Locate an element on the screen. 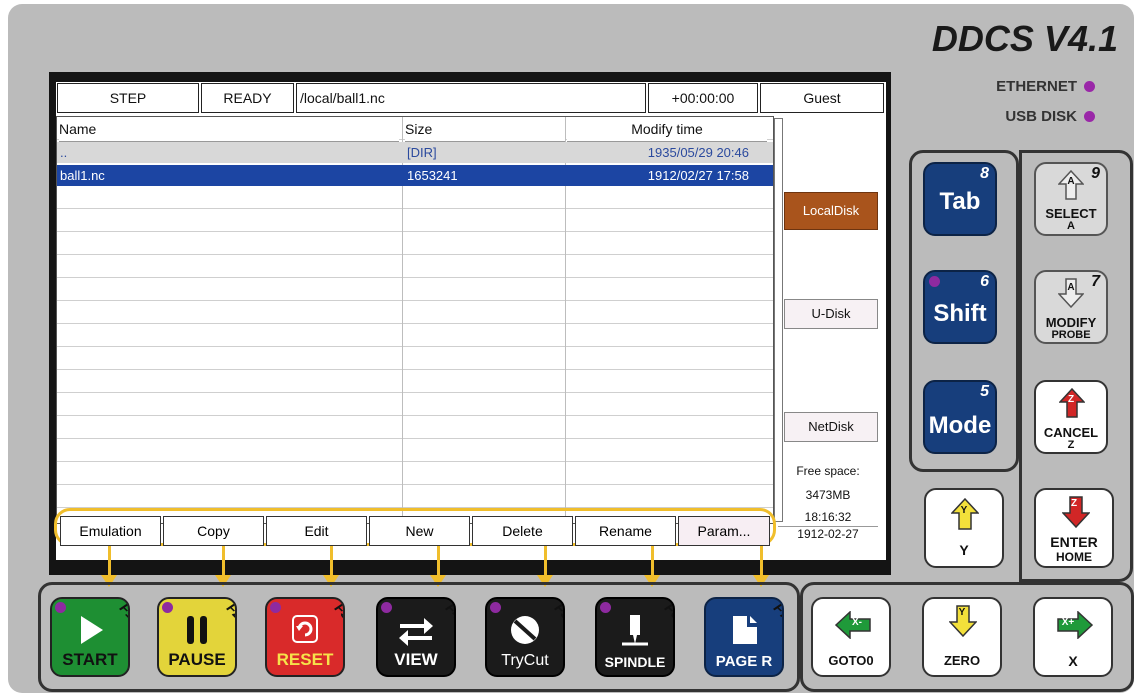  softkey-emulation: Emulation is located at coordinates (110, 531).